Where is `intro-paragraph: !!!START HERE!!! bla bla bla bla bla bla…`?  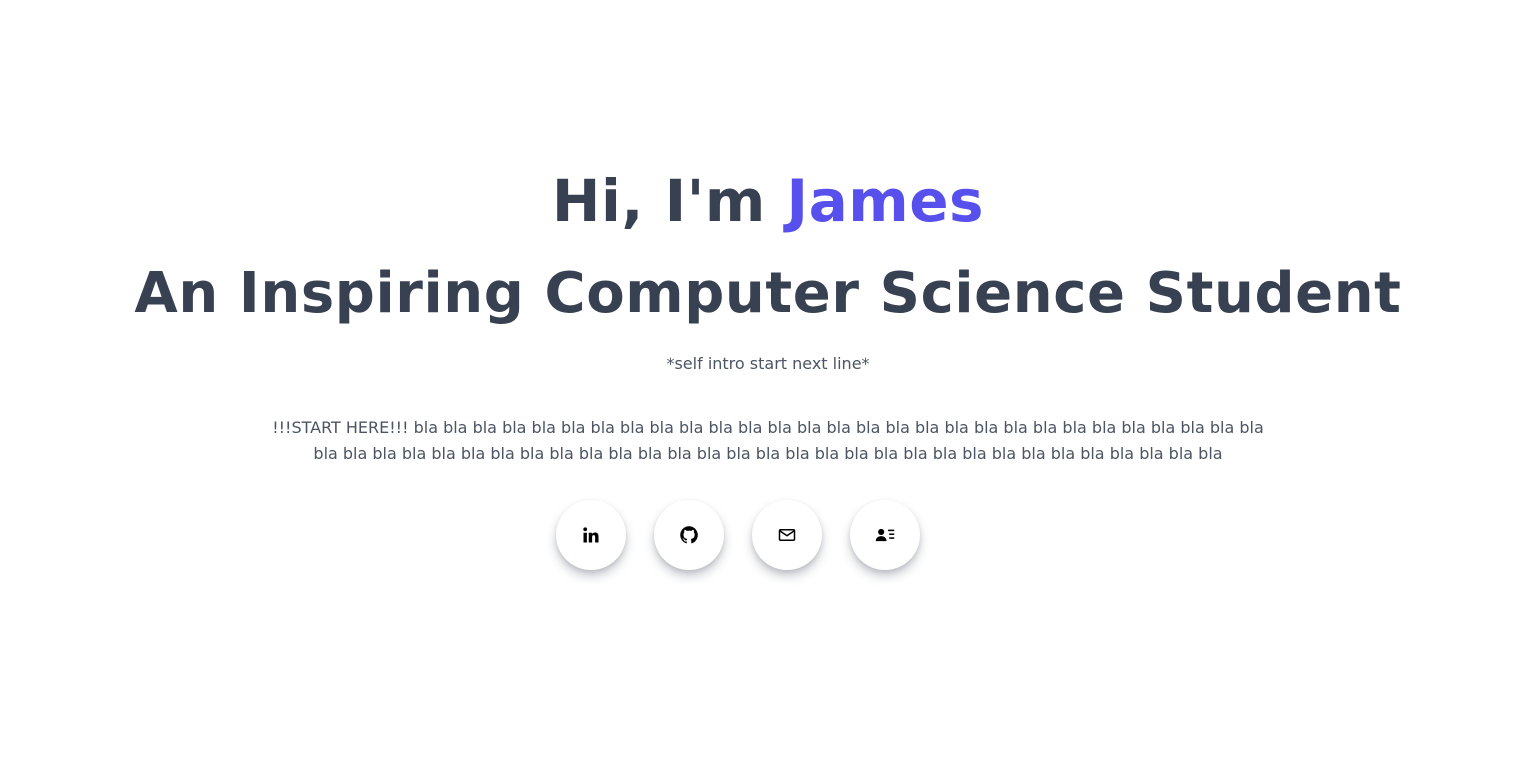
intro-paragraph: !!!START HERE!!! bla bla bla bla bla bla… is located at coordinates (768, 440).